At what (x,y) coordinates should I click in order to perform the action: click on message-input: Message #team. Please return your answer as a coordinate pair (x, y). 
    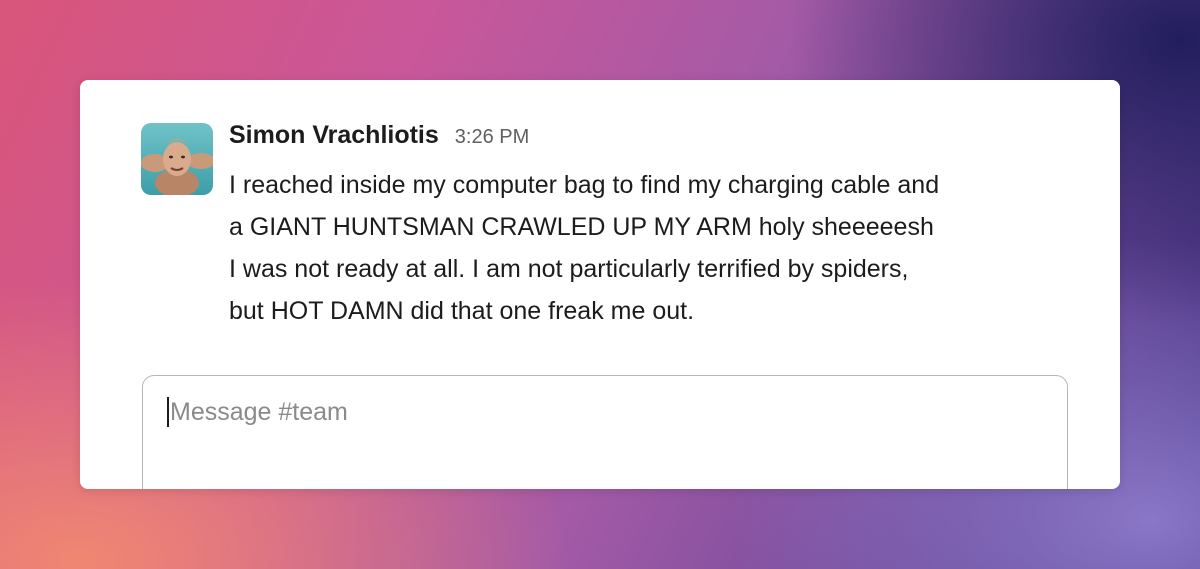
    Looking at the image, I should click on (257, 412).